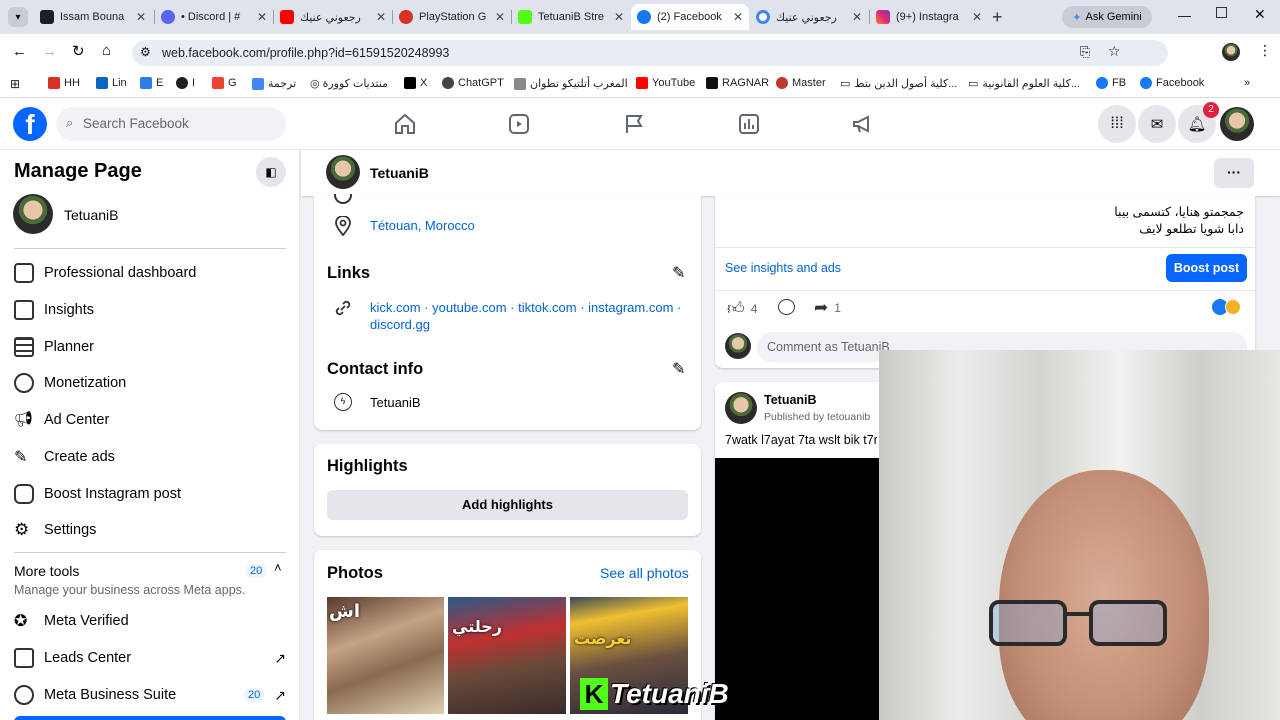 This screenshot has height=720, width=1280. I want to click on sidebar-item-boost-instagram: Boost Instagram post, so click(97, 494).